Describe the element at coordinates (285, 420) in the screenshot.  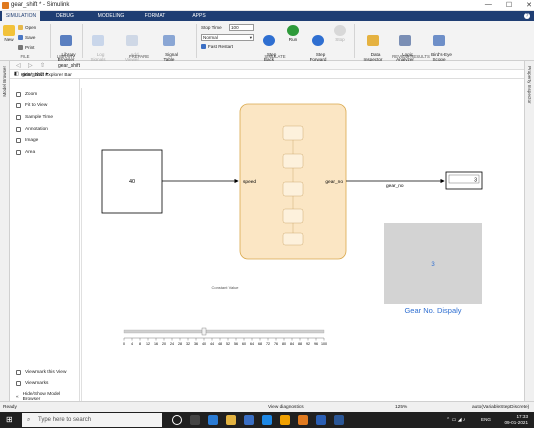
I see `folder-icon` at that location.